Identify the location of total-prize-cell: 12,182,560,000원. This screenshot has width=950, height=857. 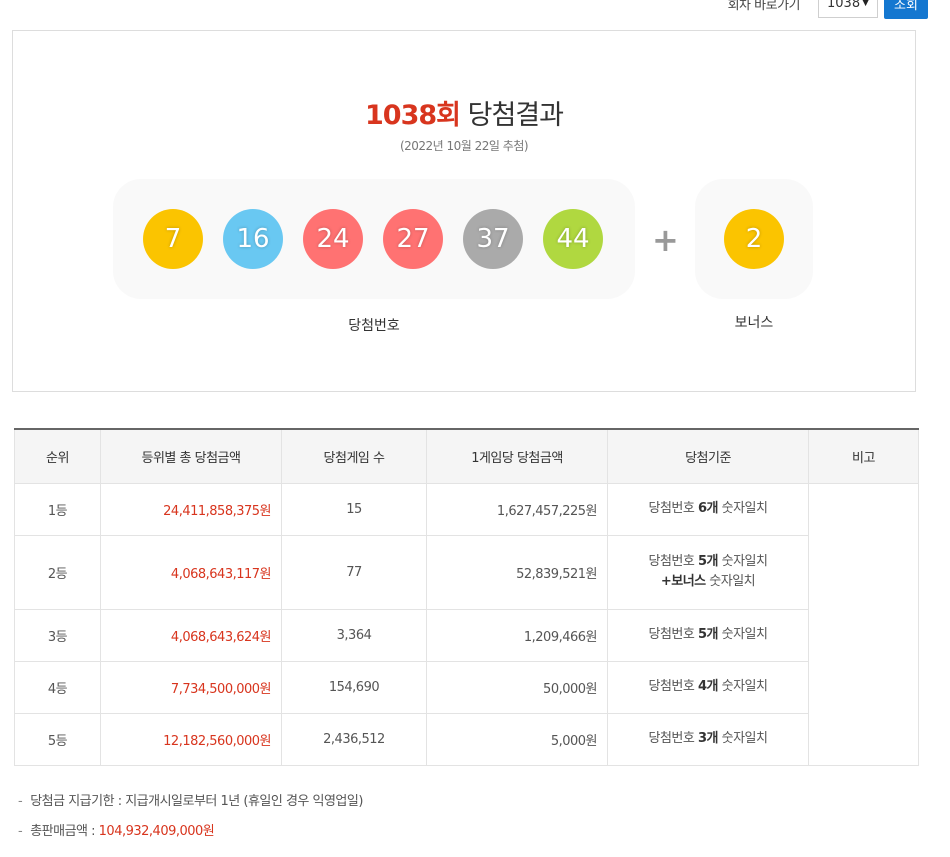
(191, 739).